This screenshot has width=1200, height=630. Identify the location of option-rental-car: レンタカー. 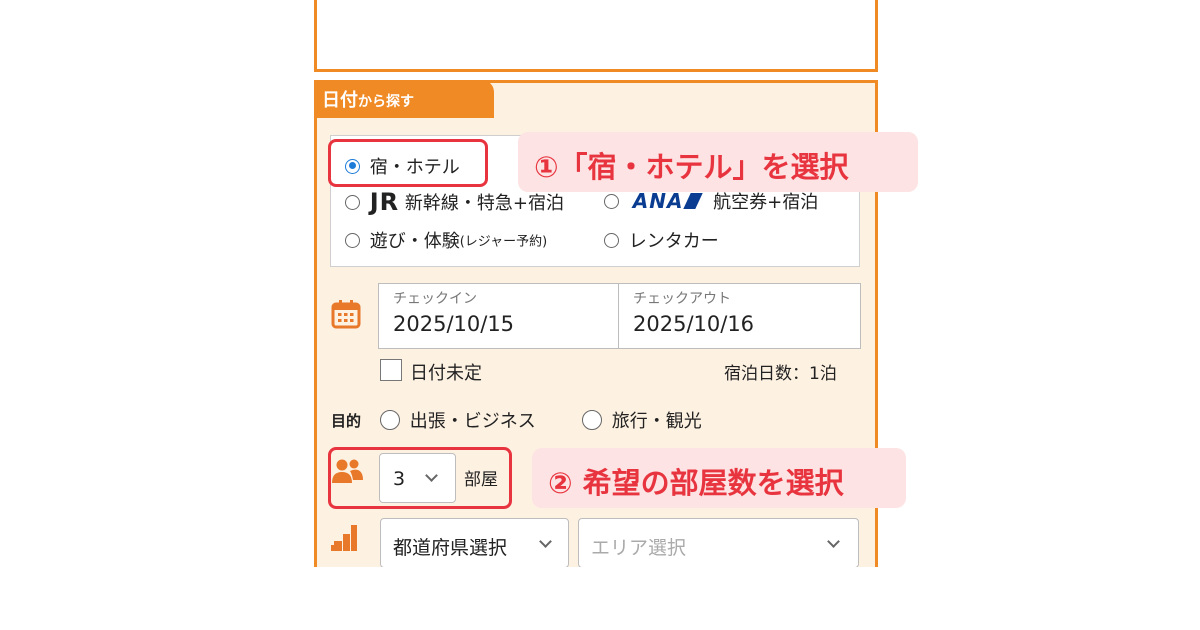
(661, 240).